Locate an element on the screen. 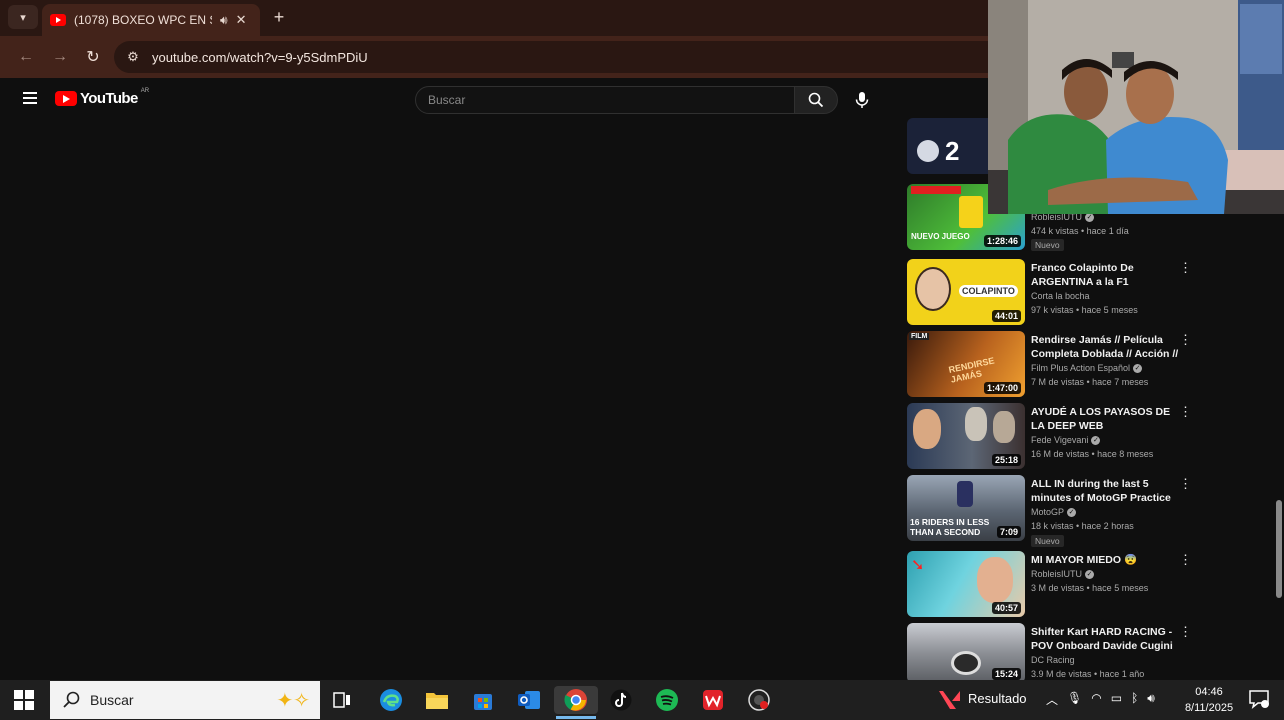 The width and height of the screenshot is (1284, 720). video-duration: 15:24 is located at coordinates (1006, 674).